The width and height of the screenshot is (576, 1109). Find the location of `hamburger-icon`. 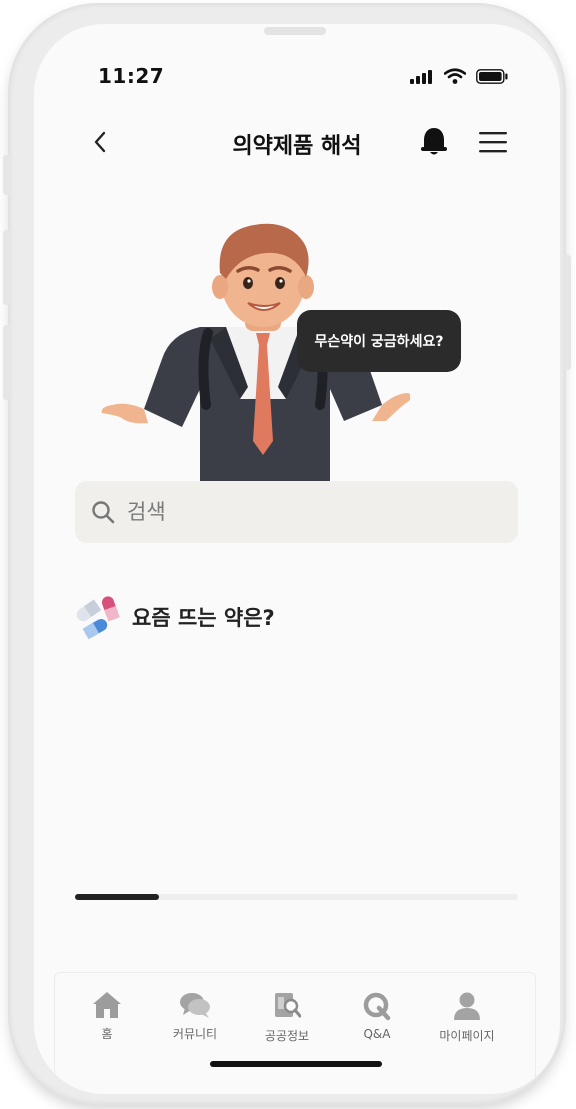

hamburger-icon is located at coordinates (493, 142).